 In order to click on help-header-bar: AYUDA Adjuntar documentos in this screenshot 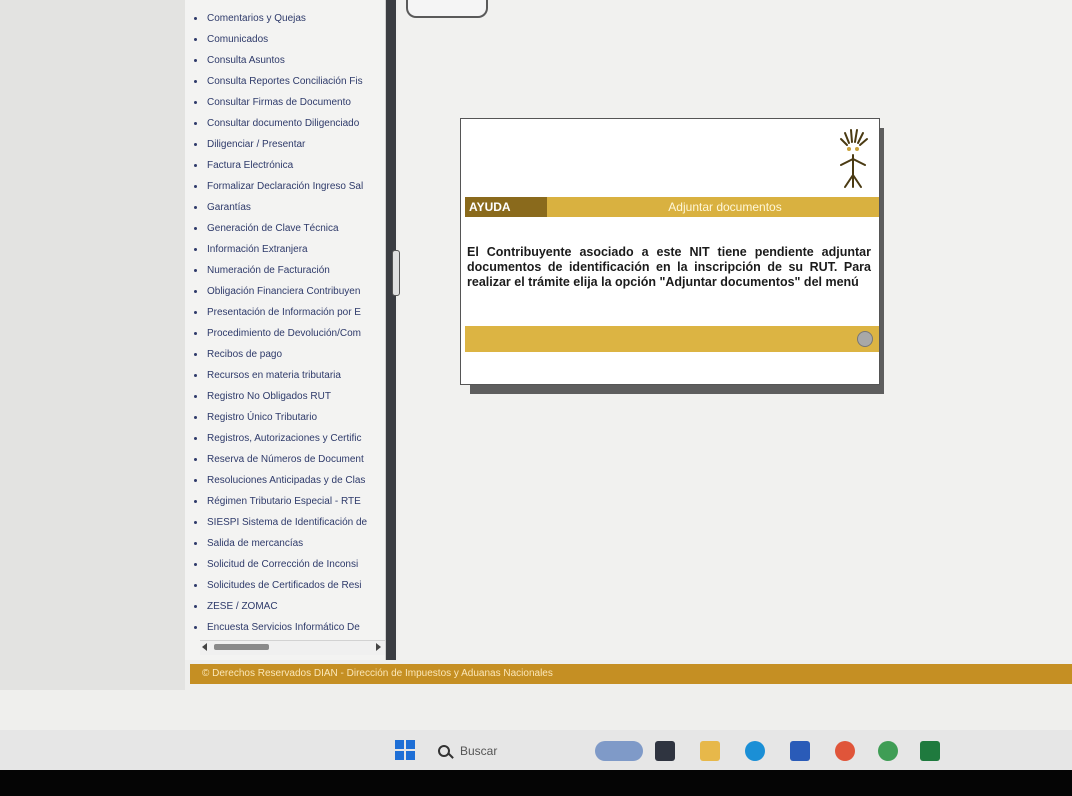, I will do `click(672, 207)`.